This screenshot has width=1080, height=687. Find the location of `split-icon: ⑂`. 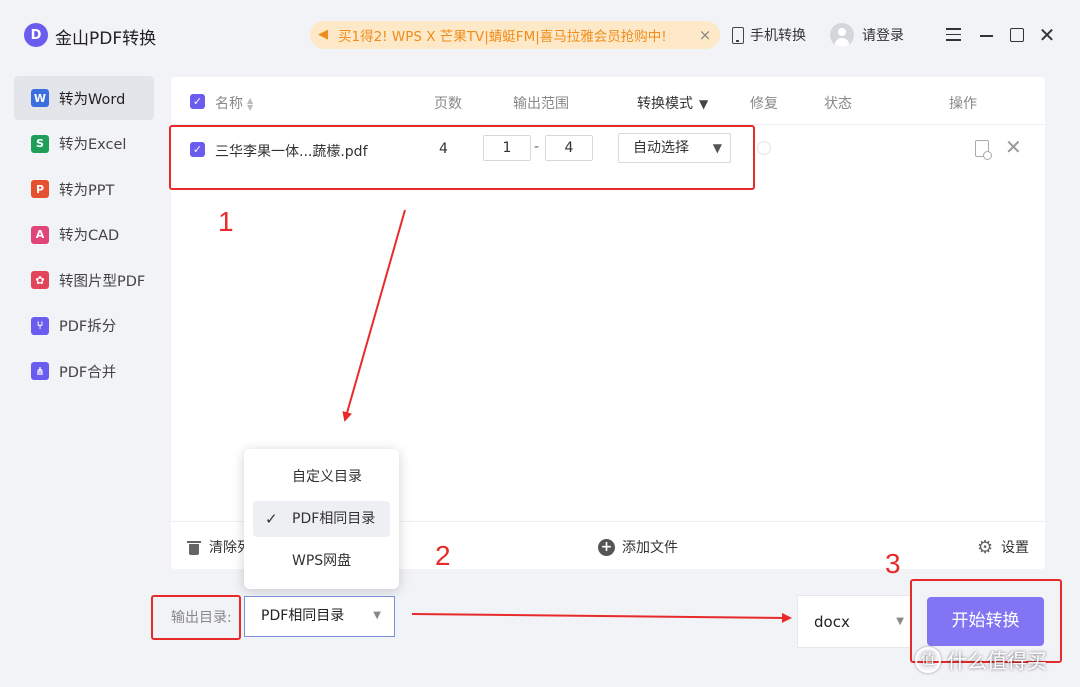

split-icon: ⑂ is located at coordinates (40, 325).